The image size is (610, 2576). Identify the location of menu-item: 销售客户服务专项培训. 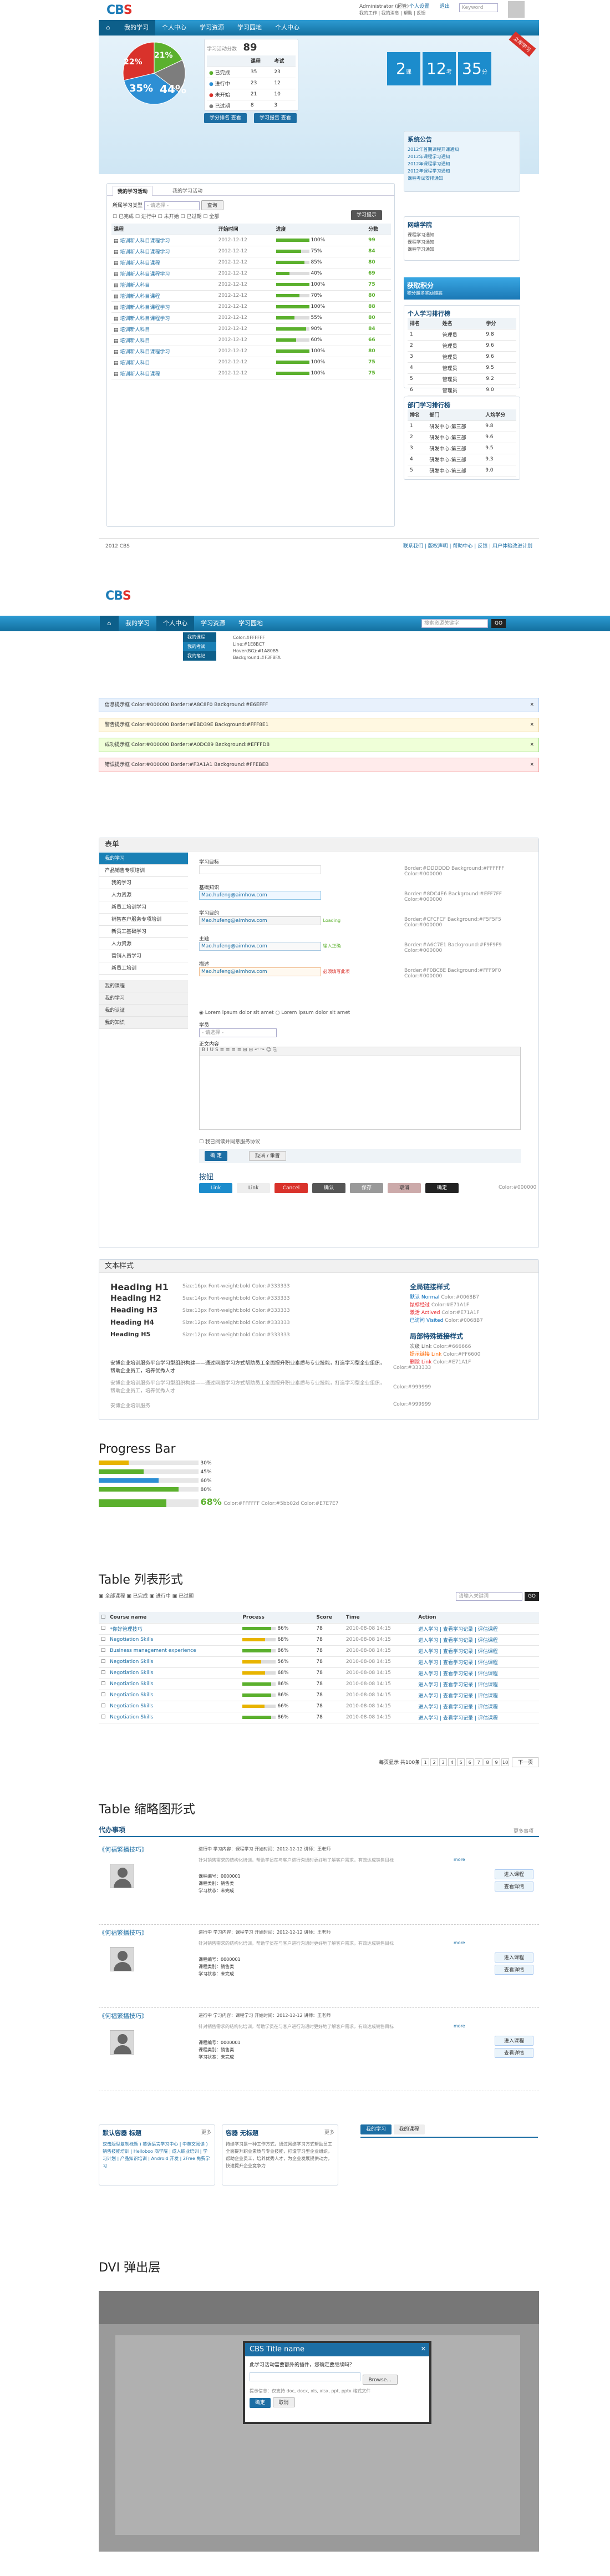
(143, 920).